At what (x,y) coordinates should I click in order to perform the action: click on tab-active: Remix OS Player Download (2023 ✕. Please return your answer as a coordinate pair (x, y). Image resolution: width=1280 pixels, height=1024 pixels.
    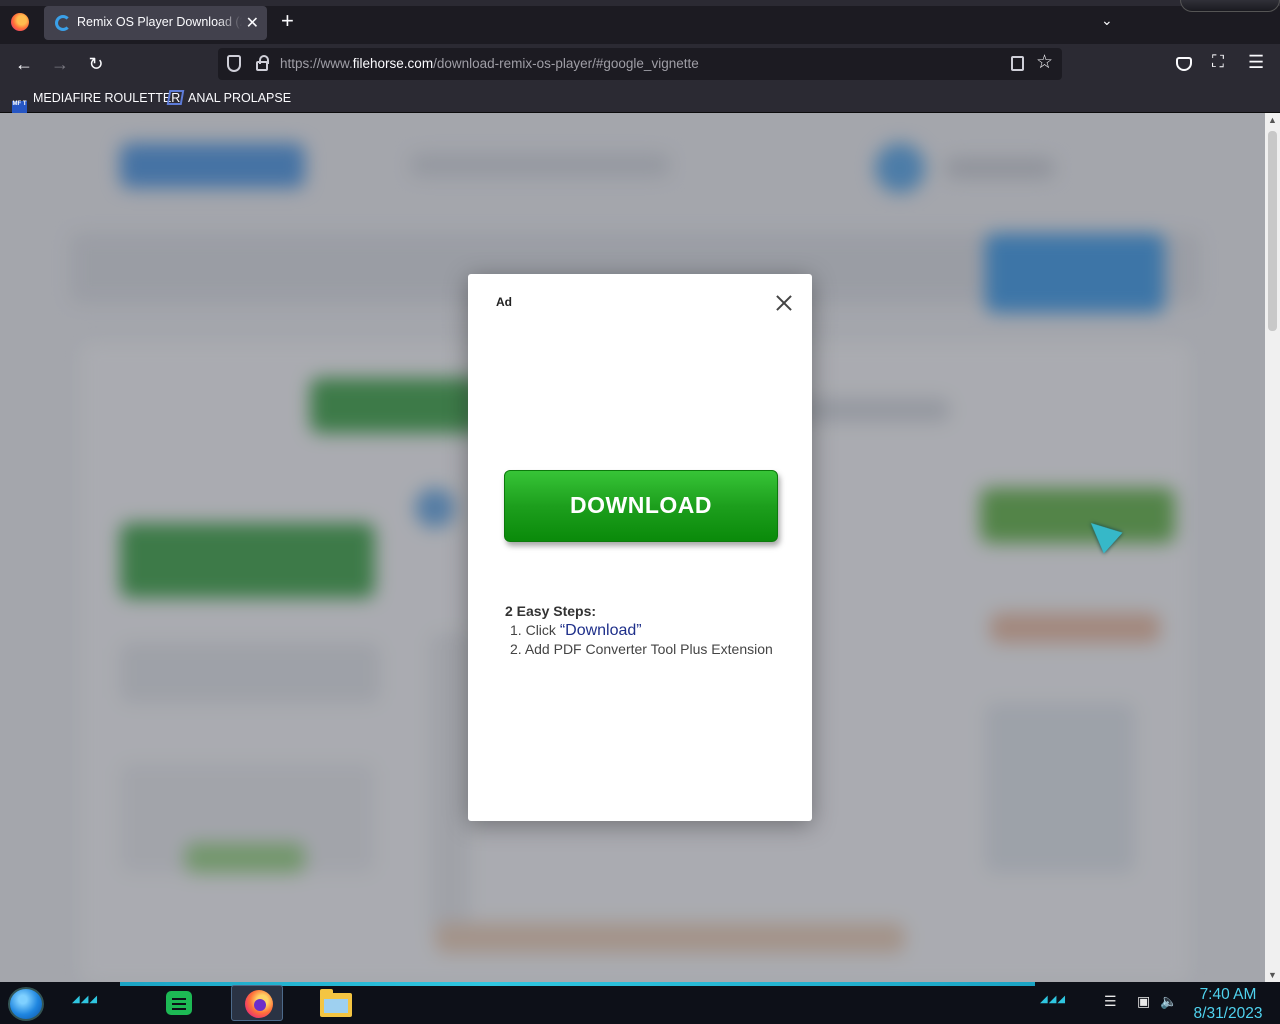
    Looking at the image, I should click on (155, 23).